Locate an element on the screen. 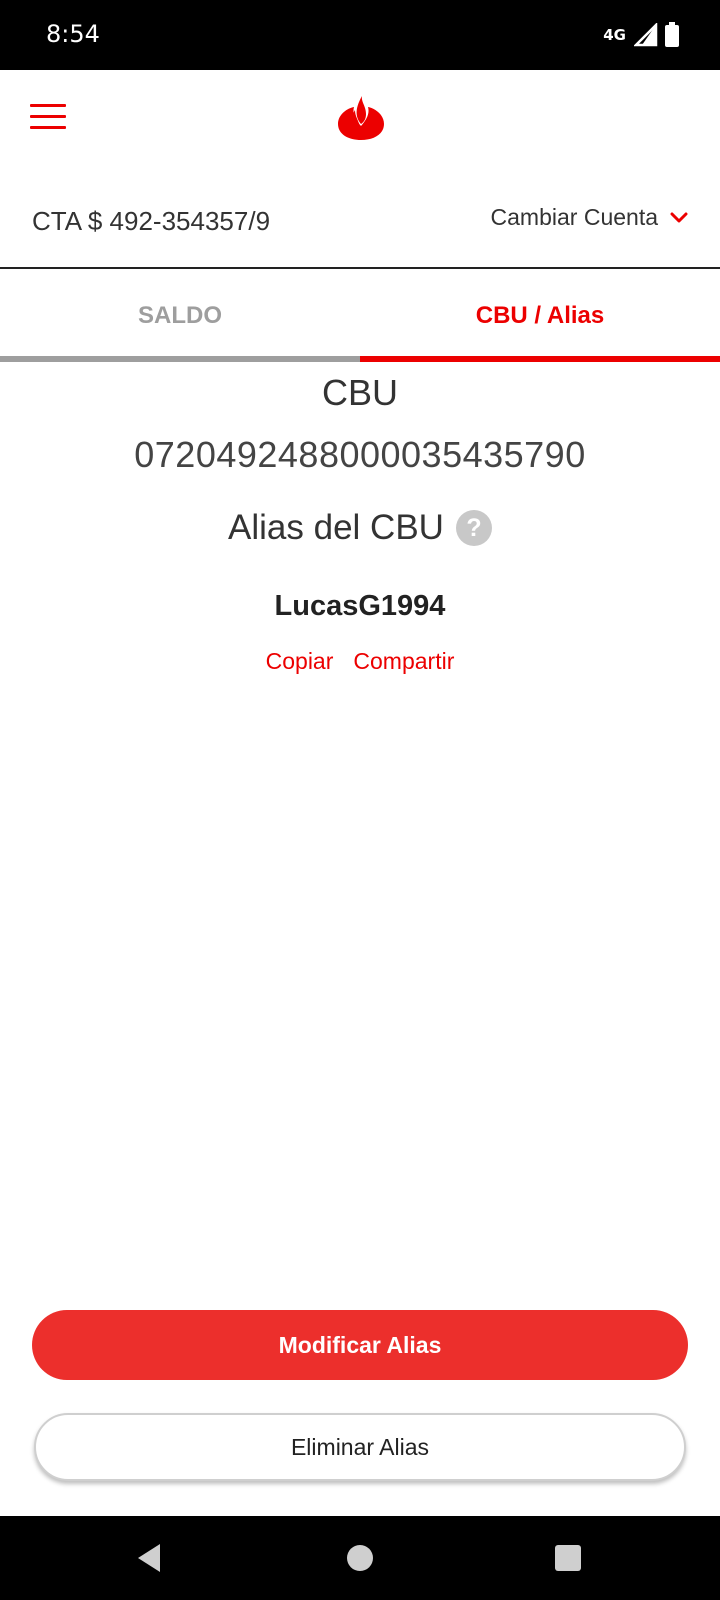  signal-icon is located at coordinates (646, 35).